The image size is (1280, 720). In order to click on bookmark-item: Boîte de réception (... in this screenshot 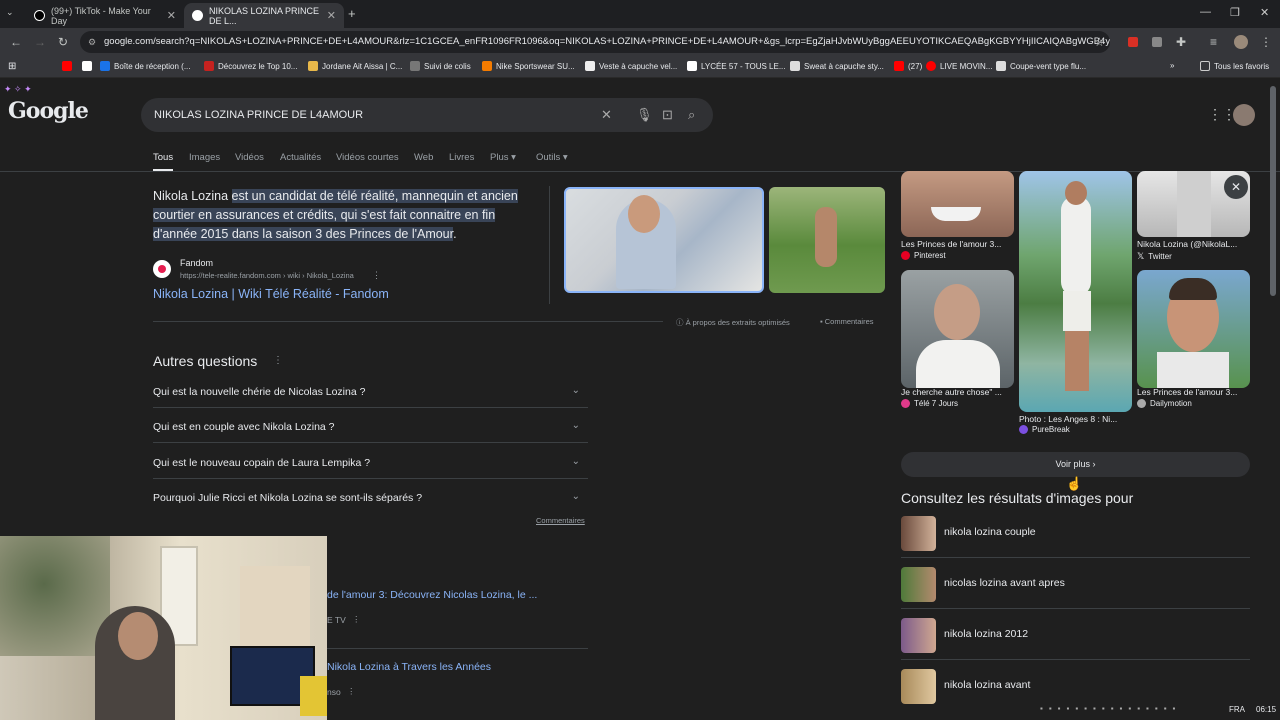, I will do `click(145, 66)`.